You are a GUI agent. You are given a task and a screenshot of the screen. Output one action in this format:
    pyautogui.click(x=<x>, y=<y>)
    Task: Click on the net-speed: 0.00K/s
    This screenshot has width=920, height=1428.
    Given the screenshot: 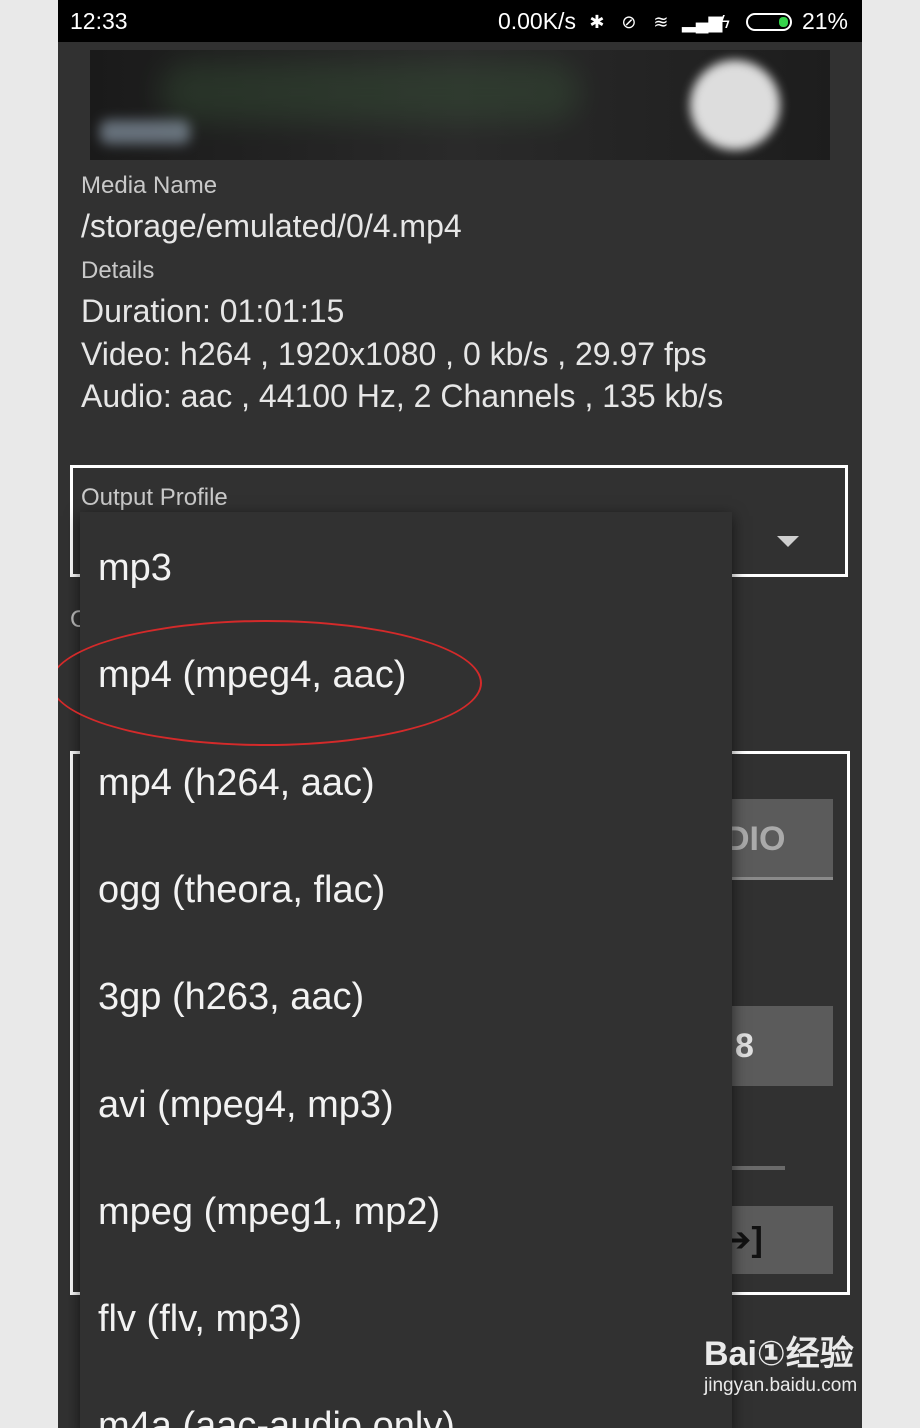 What is the action you would take?
    pyautogui.click(x=536, y=21)
    